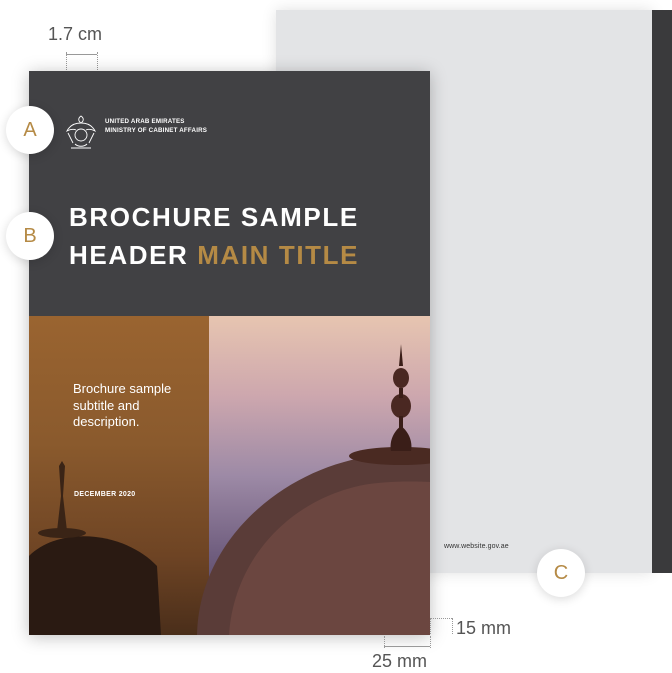  I want to click on title-line-1: BROCHURE SAMPLE, so click(214, 217).